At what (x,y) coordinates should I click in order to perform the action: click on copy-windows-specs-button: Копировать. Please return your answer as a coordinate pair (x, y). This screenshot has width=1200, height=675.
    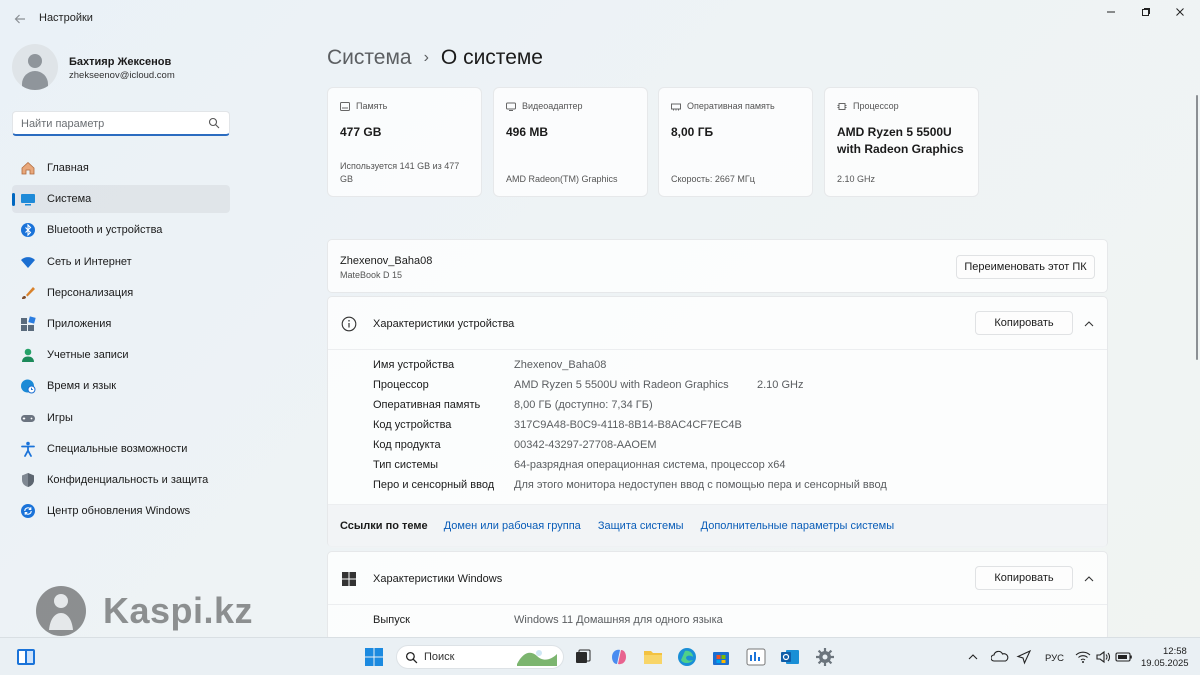
    Looking at the image, I should click on (1024, 578).